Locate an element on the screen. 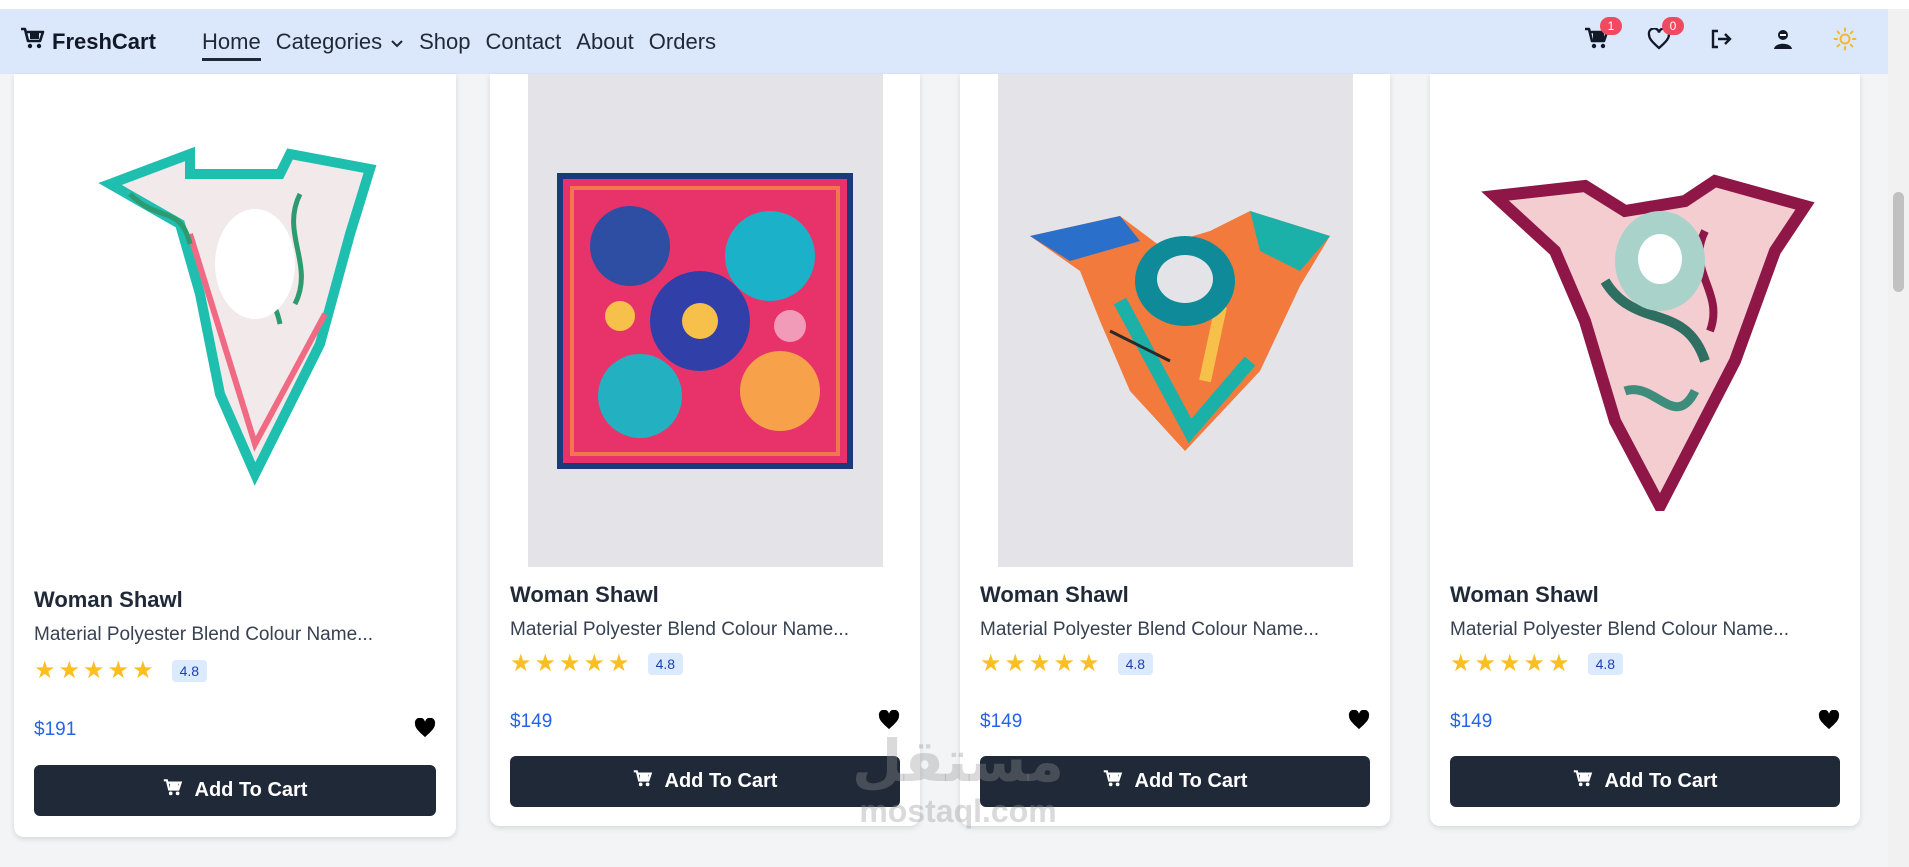 This screenshot has height=867, width=1909. cart-logo-icon is located at coordinates (33, 41).